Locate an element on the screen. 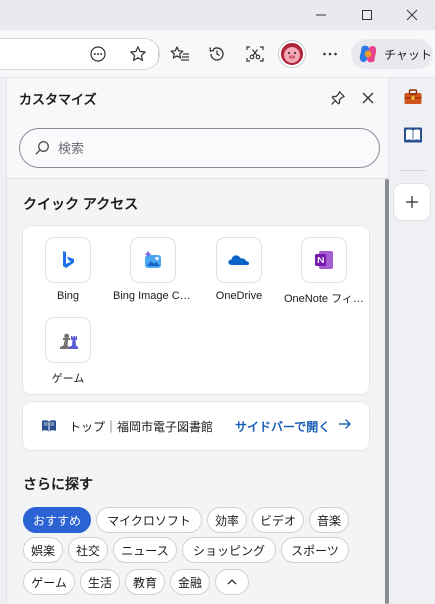 The width and height of the screenshot is (435, 604). chip-news: ニュース is located at coordinates (145, 550).